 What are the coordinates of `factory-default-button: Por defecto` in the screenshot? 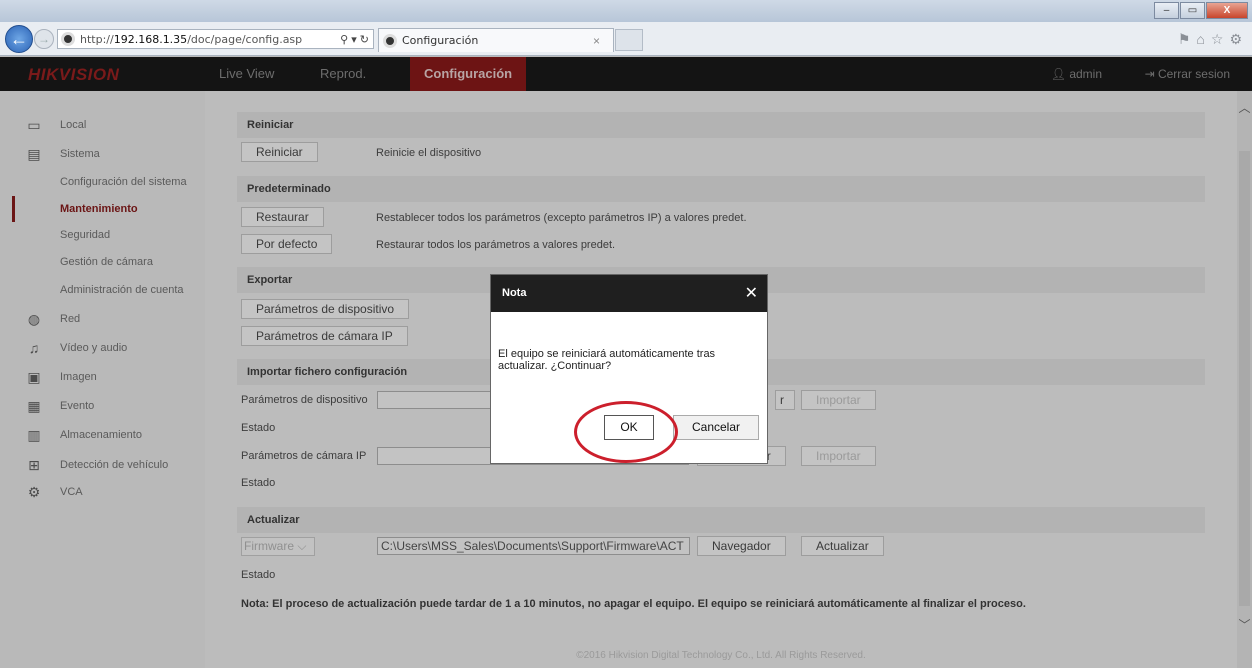 It's located at (287, 244).